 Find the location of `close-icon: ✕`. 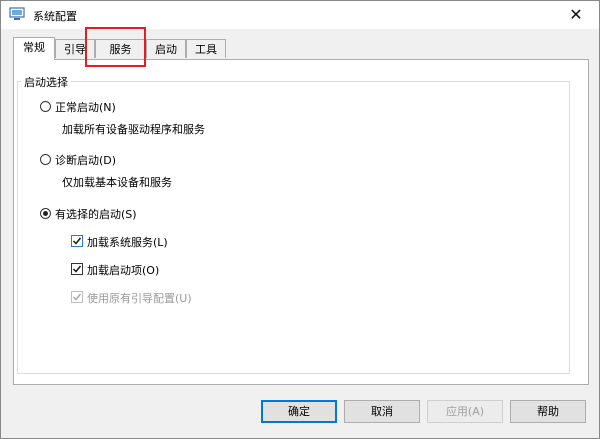

close-icon: ✕ is located at coordinates (576, 14).